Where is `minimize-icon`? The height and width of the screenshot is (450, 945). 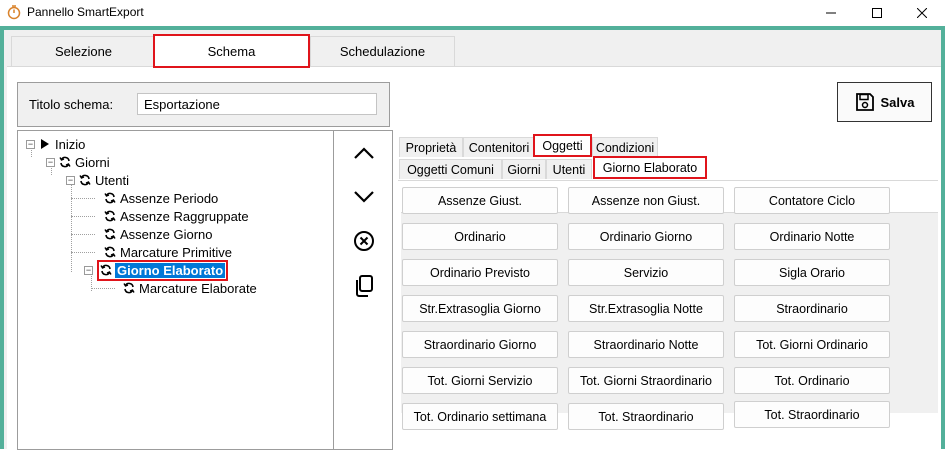
minimize-icon is located at coordinates (831, 13).